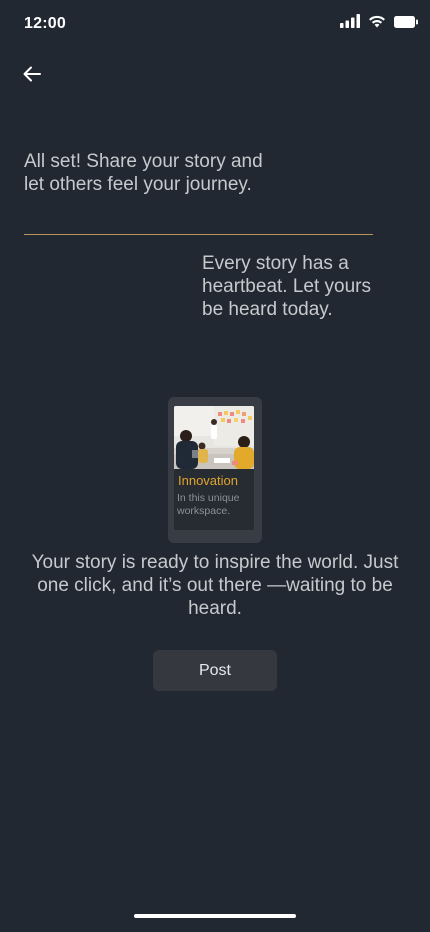  I want to click on back-button, so click(32, 76).